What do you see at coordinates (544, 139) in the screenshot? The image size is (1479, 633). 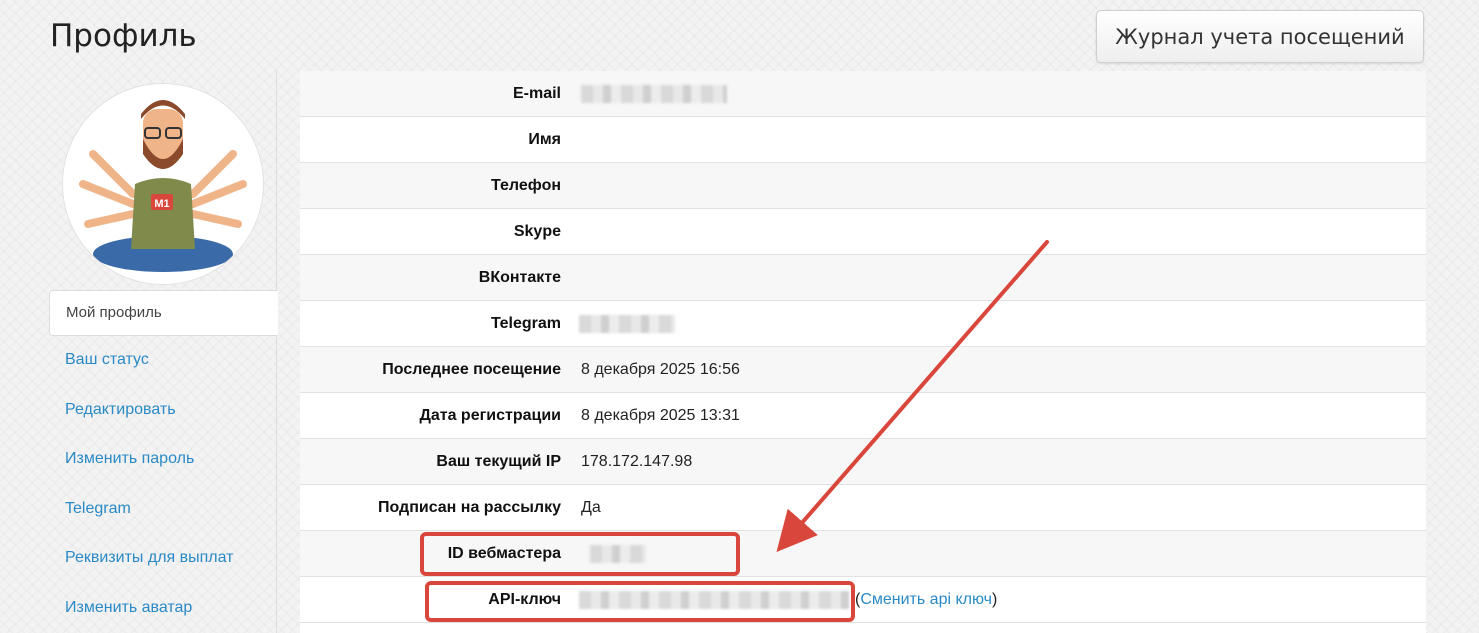 I see `row-label: Имя` at bounding box center [544, 139].